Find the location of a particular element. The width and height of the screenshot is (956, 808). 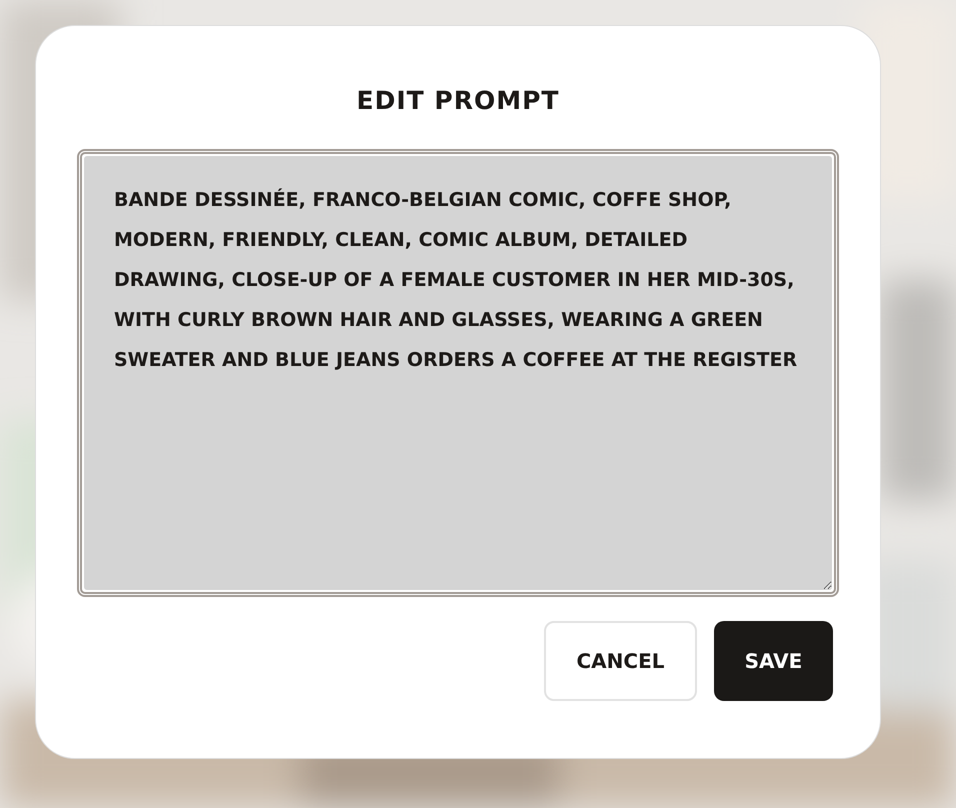

dialog-title: EDIT PROMPT is located at coordinates (458, 100).